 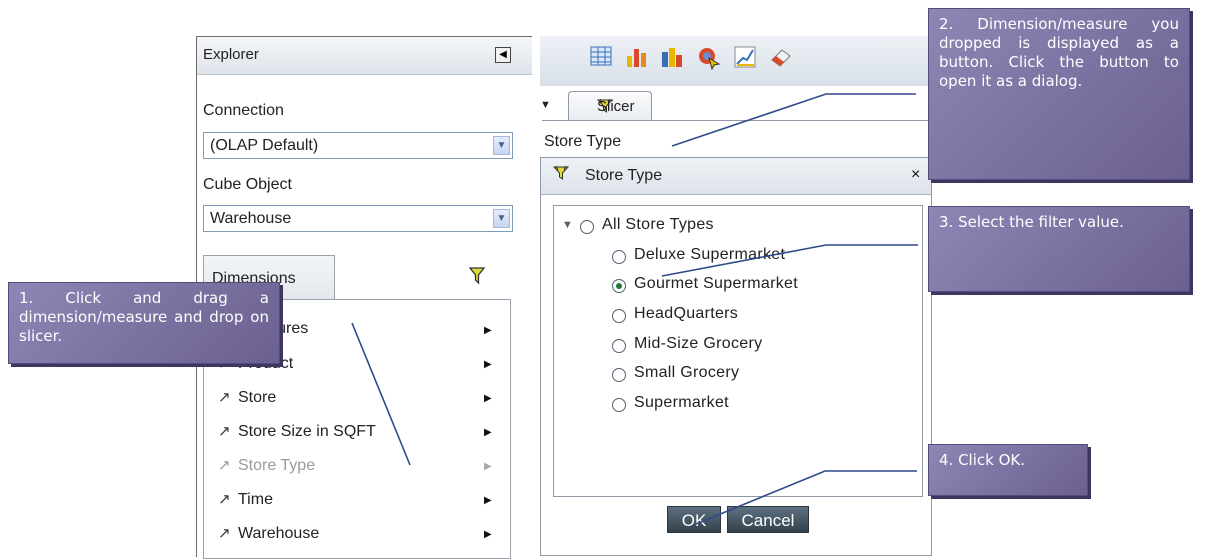 I want to click on callout-step4-text: 4. Click OK., so click(x=982, y=460).